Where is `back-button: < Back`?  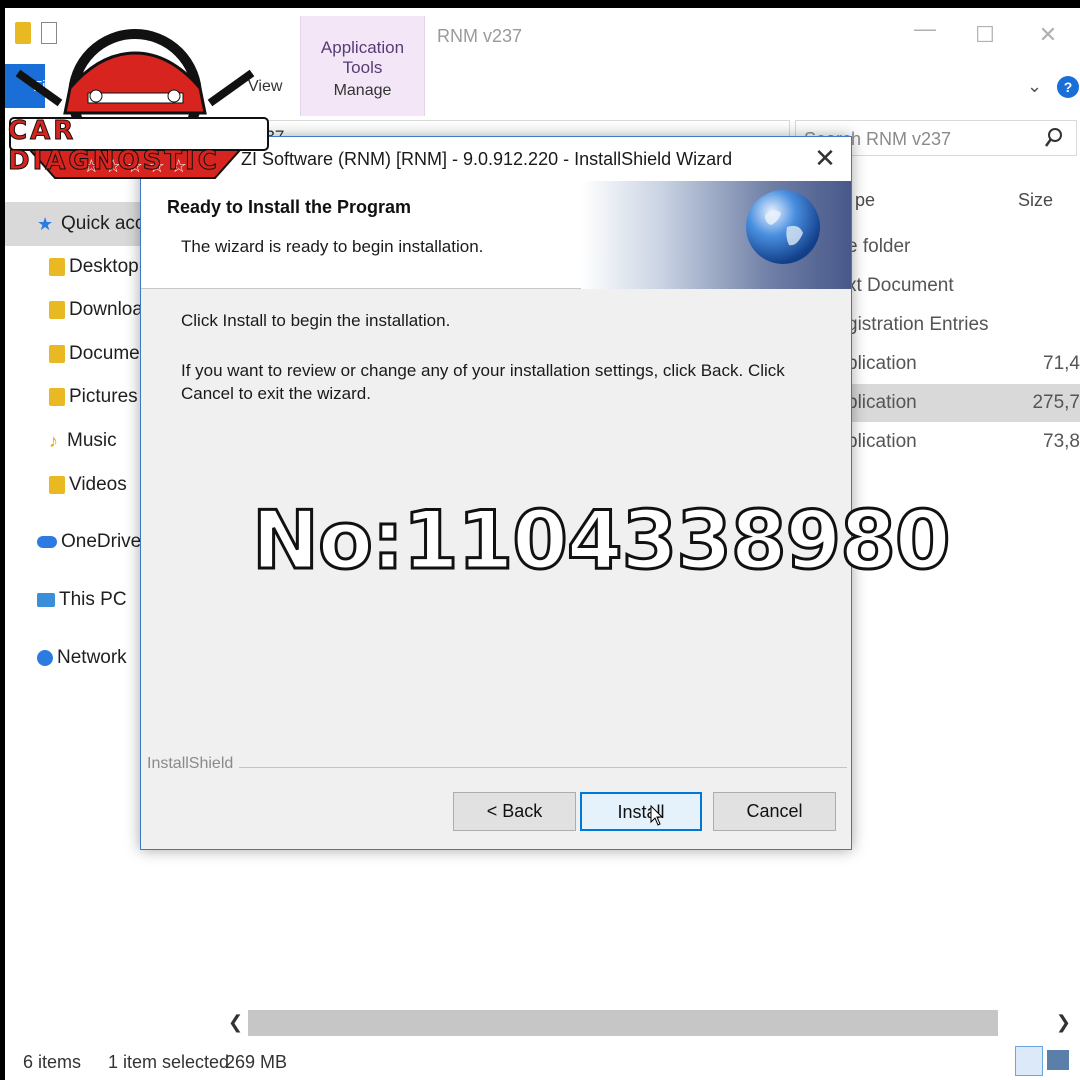
back-button: < Back is located at coordinates (514, 811).